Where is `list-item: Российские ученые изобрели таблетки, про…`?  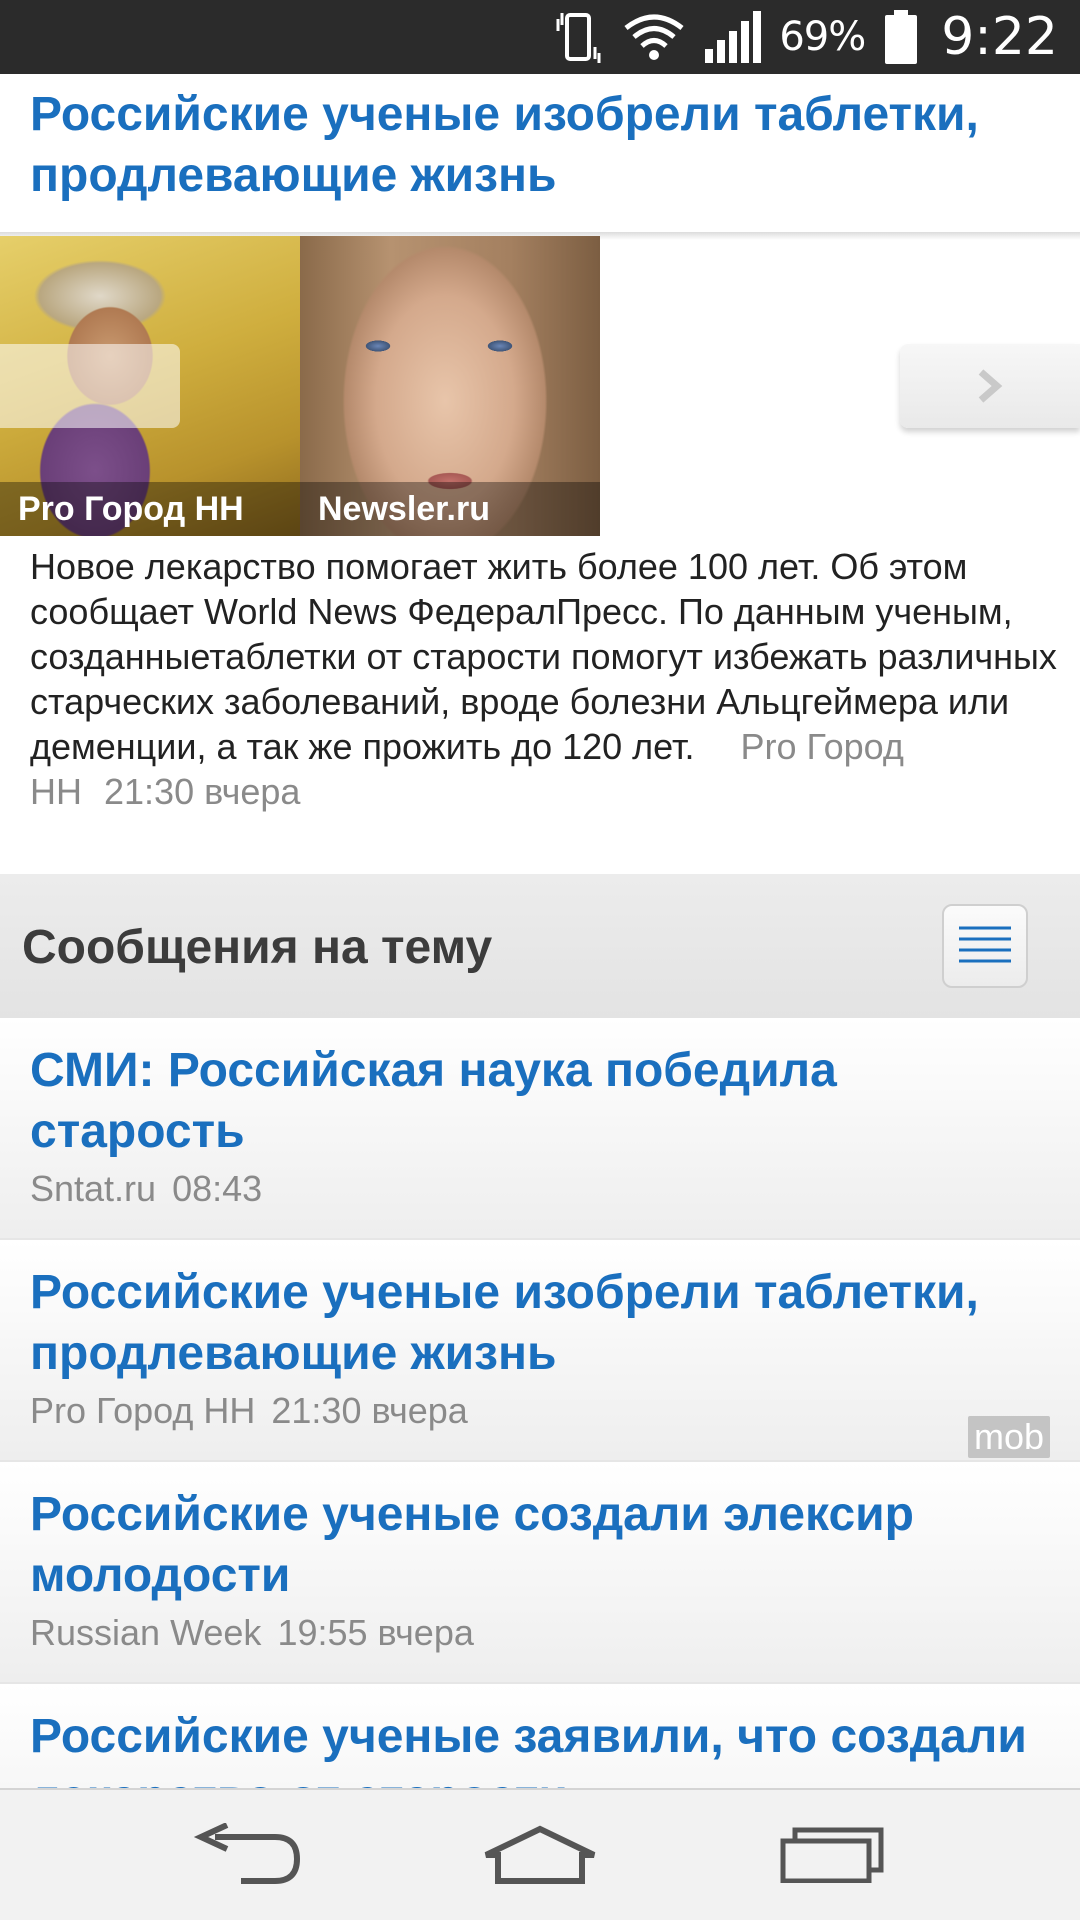
list-item: Российские ученые изобрели таблетки, про… is located at coordinates (540, 1351).